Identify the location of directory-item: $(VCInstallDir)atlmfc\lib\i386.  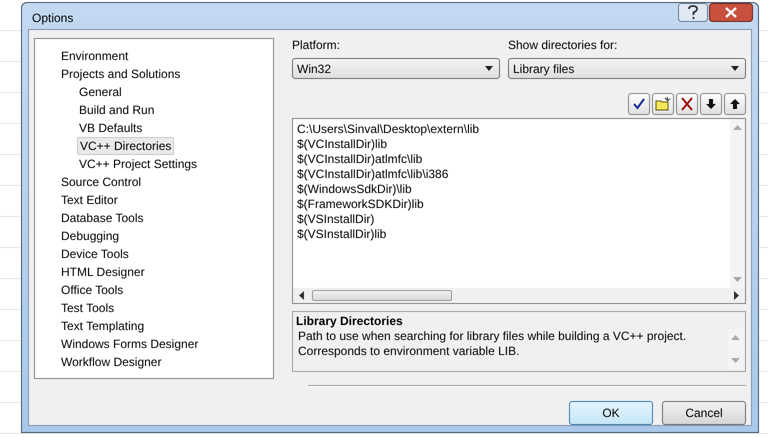
(513, 174).